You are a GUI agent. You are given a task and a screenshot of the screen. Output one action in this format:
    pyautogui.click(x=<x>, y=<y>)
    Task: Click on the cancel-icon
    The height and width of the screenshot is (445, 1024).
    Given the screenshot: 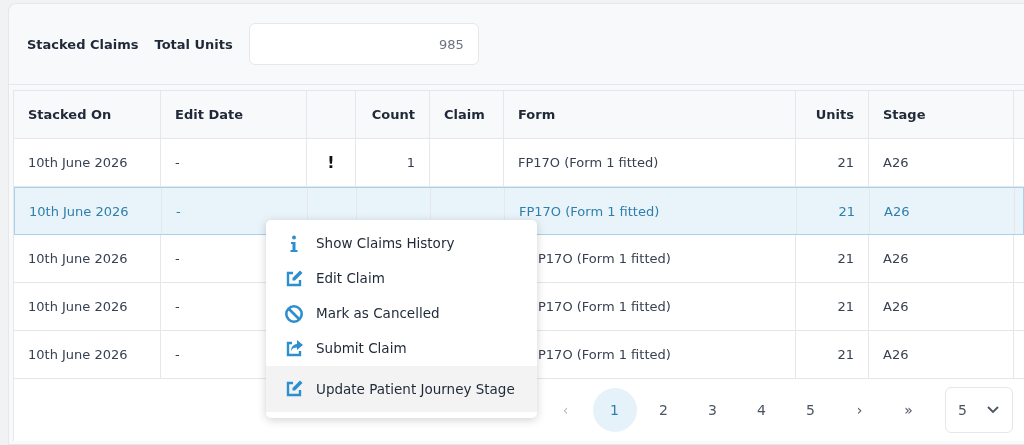 What is the action you would take?
    pyautogui.click(x=294, y=313)
    